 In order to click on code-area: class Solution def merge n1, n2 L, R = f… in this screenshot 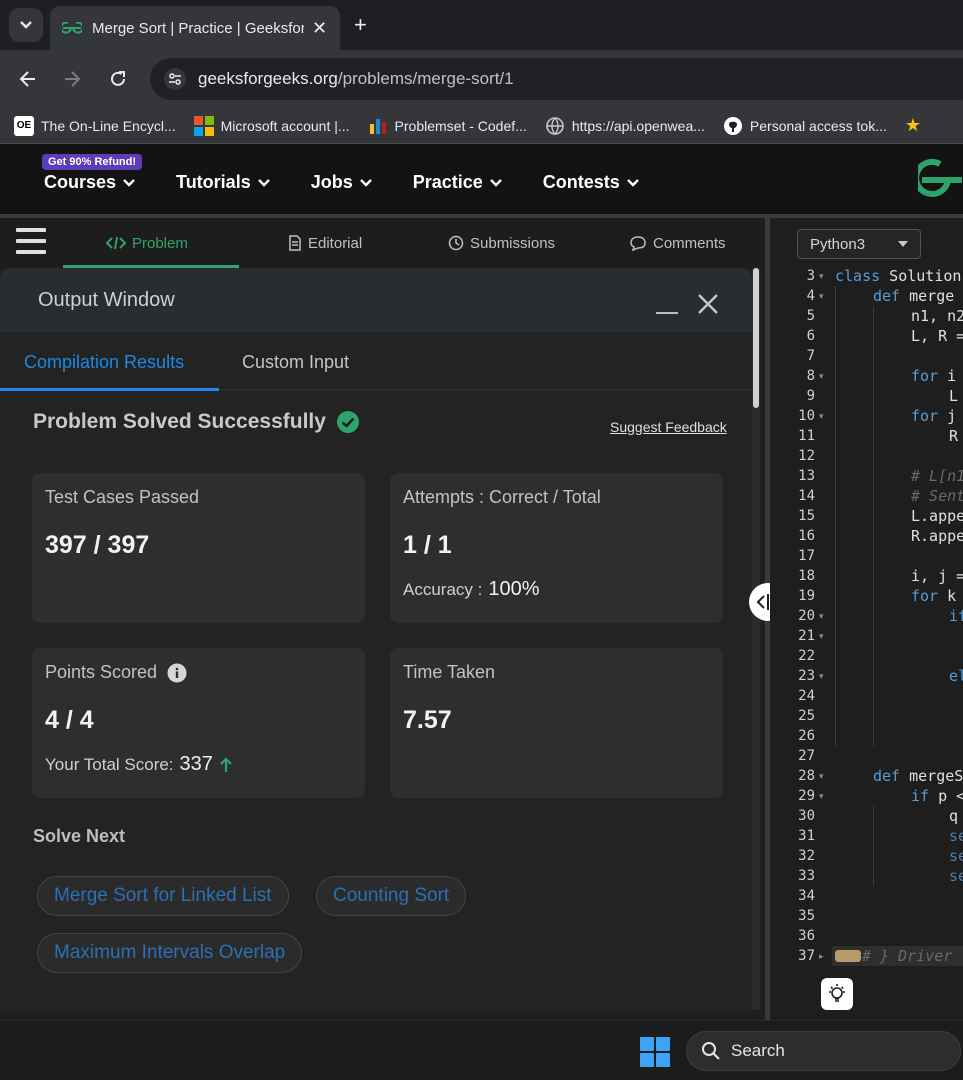, I will do `click(897, 616)`.